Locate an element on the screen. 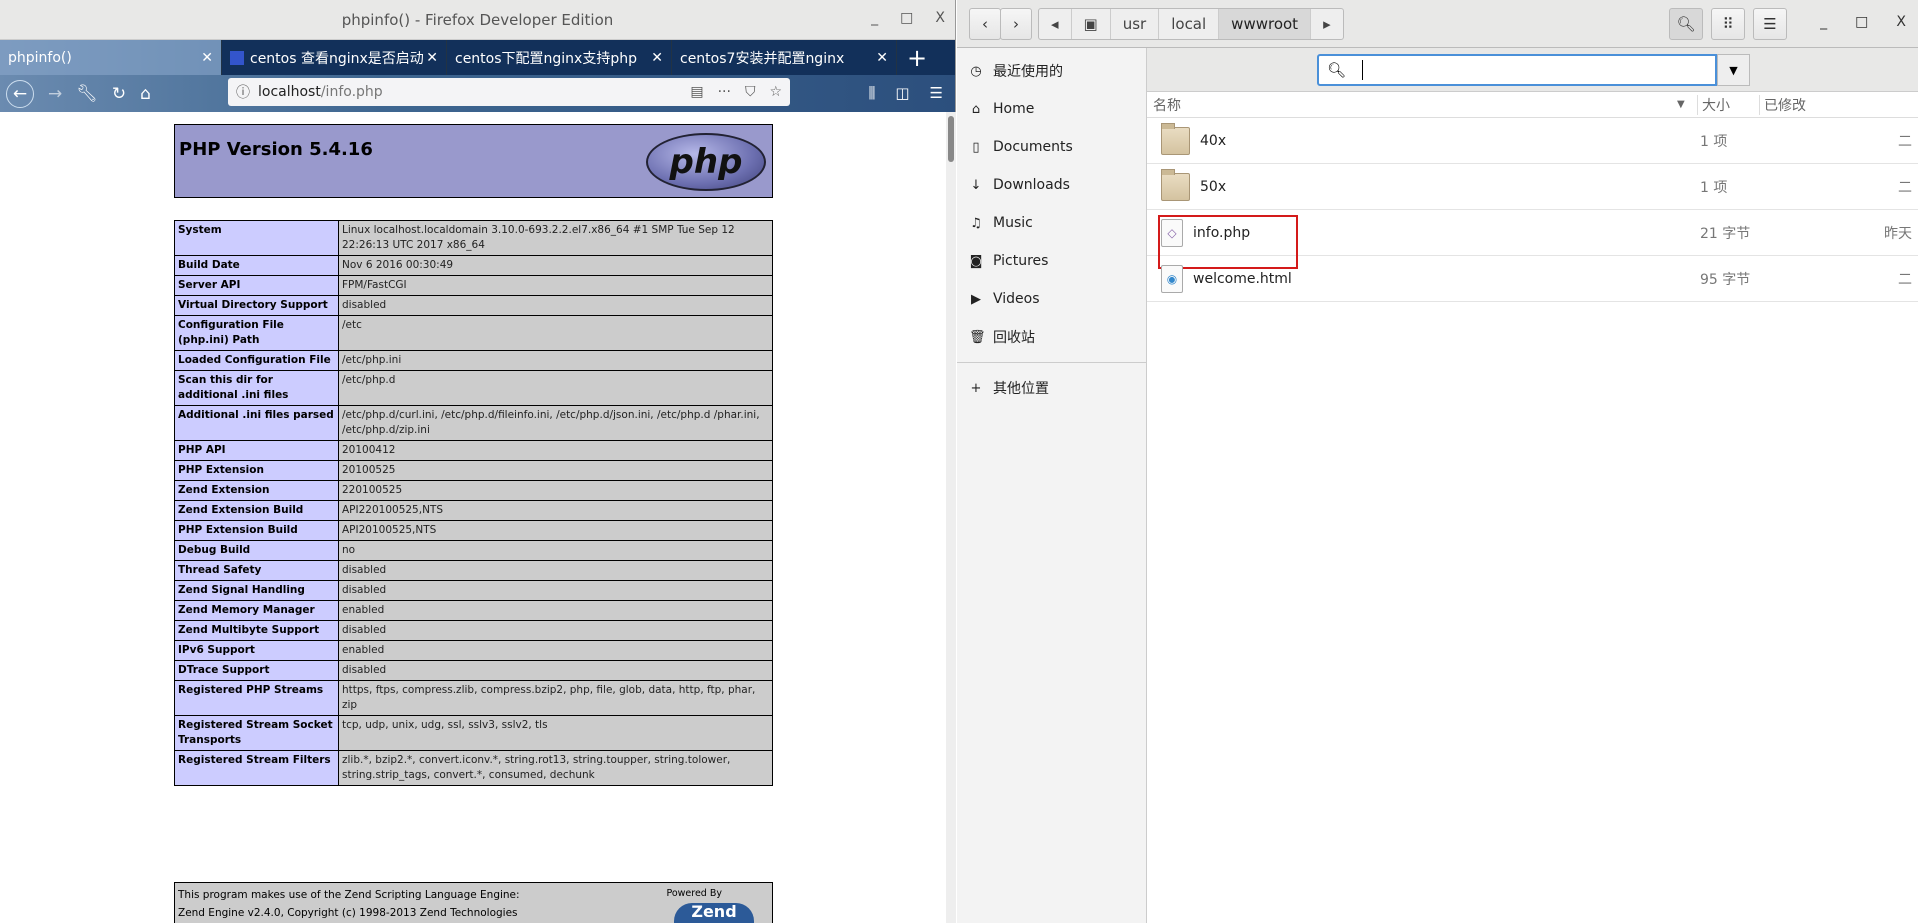 The height and width of the screenshot is (923, 1918). info-value: enabled is located at coordinates (555, 650).